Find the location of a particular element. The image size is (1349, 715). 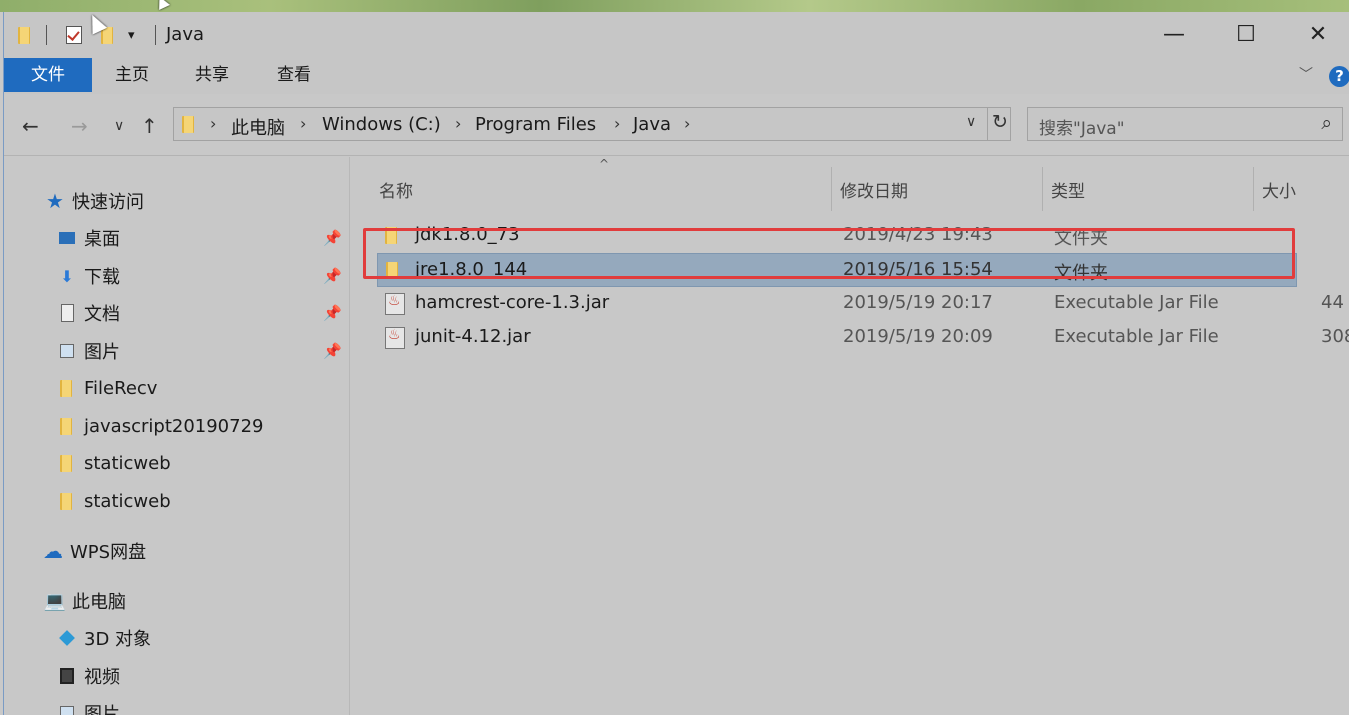

nav-item-pictures: 图片 is located at coordinates (88, 351).